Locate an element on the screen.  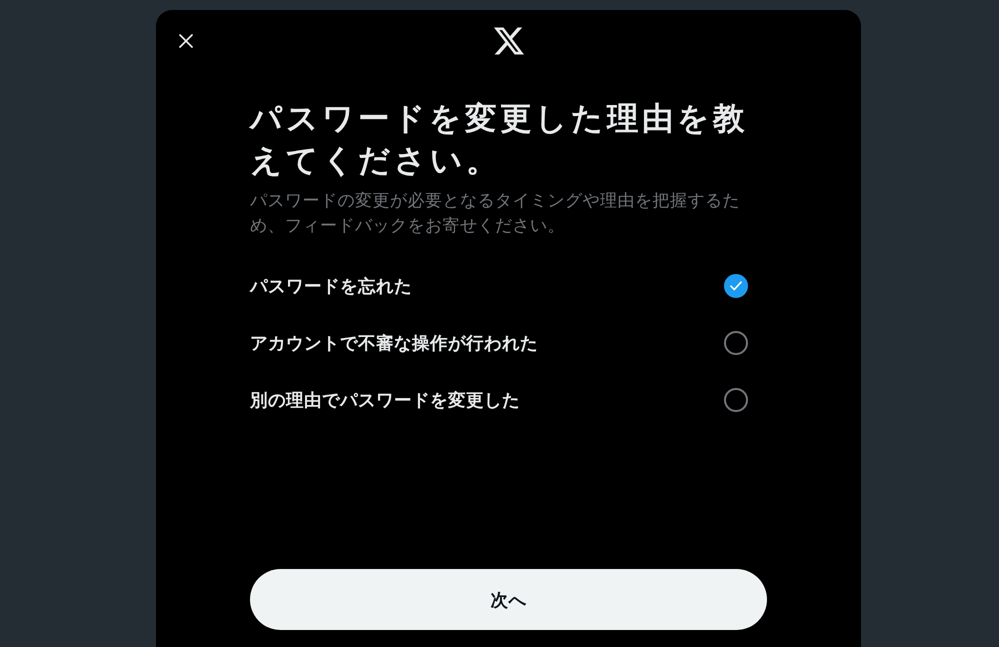
reason-label: 別の理由でパスワードを変更した is located at coordinates (385, 400).